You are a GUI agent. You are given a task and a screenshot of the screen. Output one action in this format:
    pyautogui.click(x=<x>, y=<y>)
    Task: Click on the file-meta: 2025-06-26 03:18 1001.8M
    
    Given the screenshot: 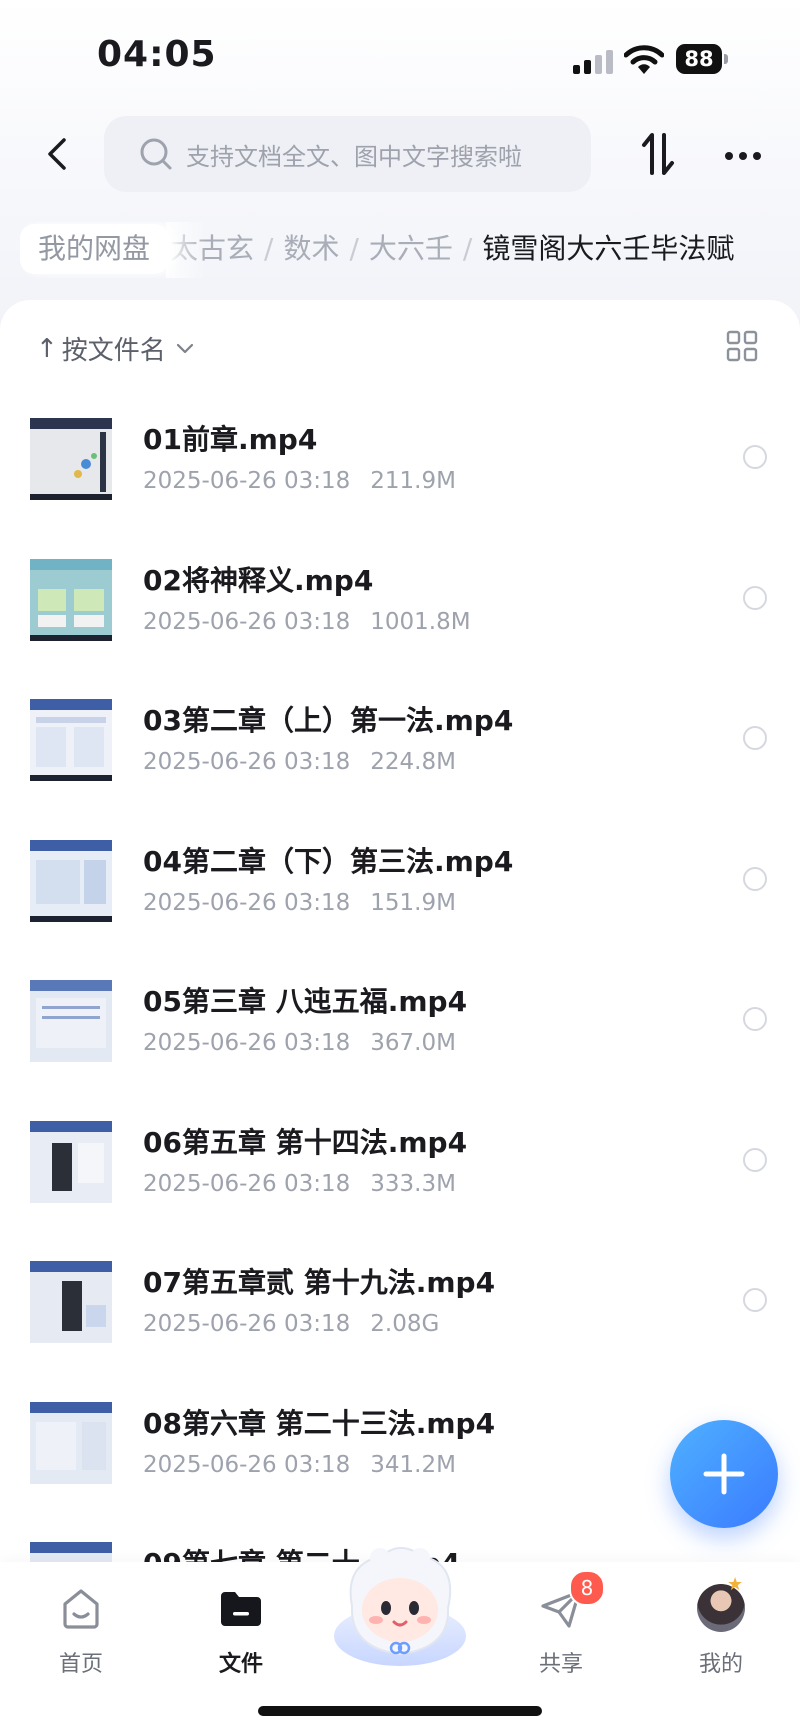 What is the action you would take?
    pyautogui.click(x=307, y=621)
    